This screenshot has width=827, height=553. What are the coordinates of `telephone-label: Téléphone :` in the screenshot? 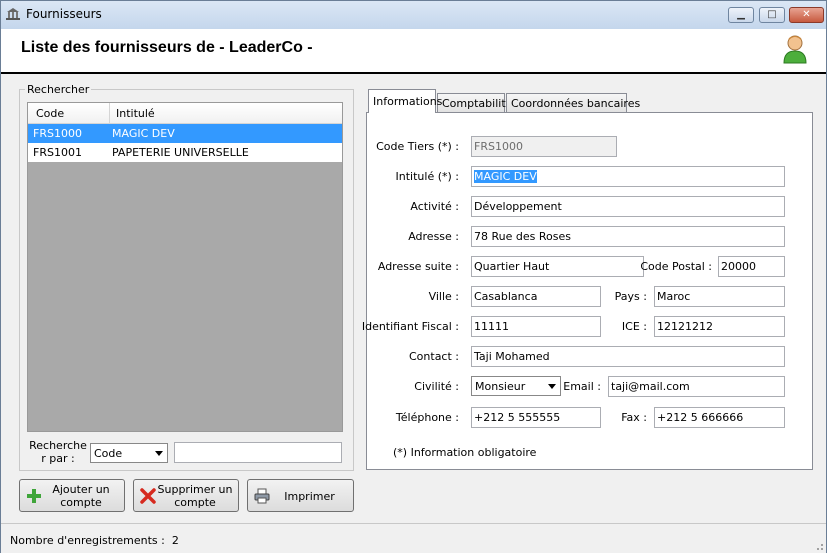 It's located at (427, 417).